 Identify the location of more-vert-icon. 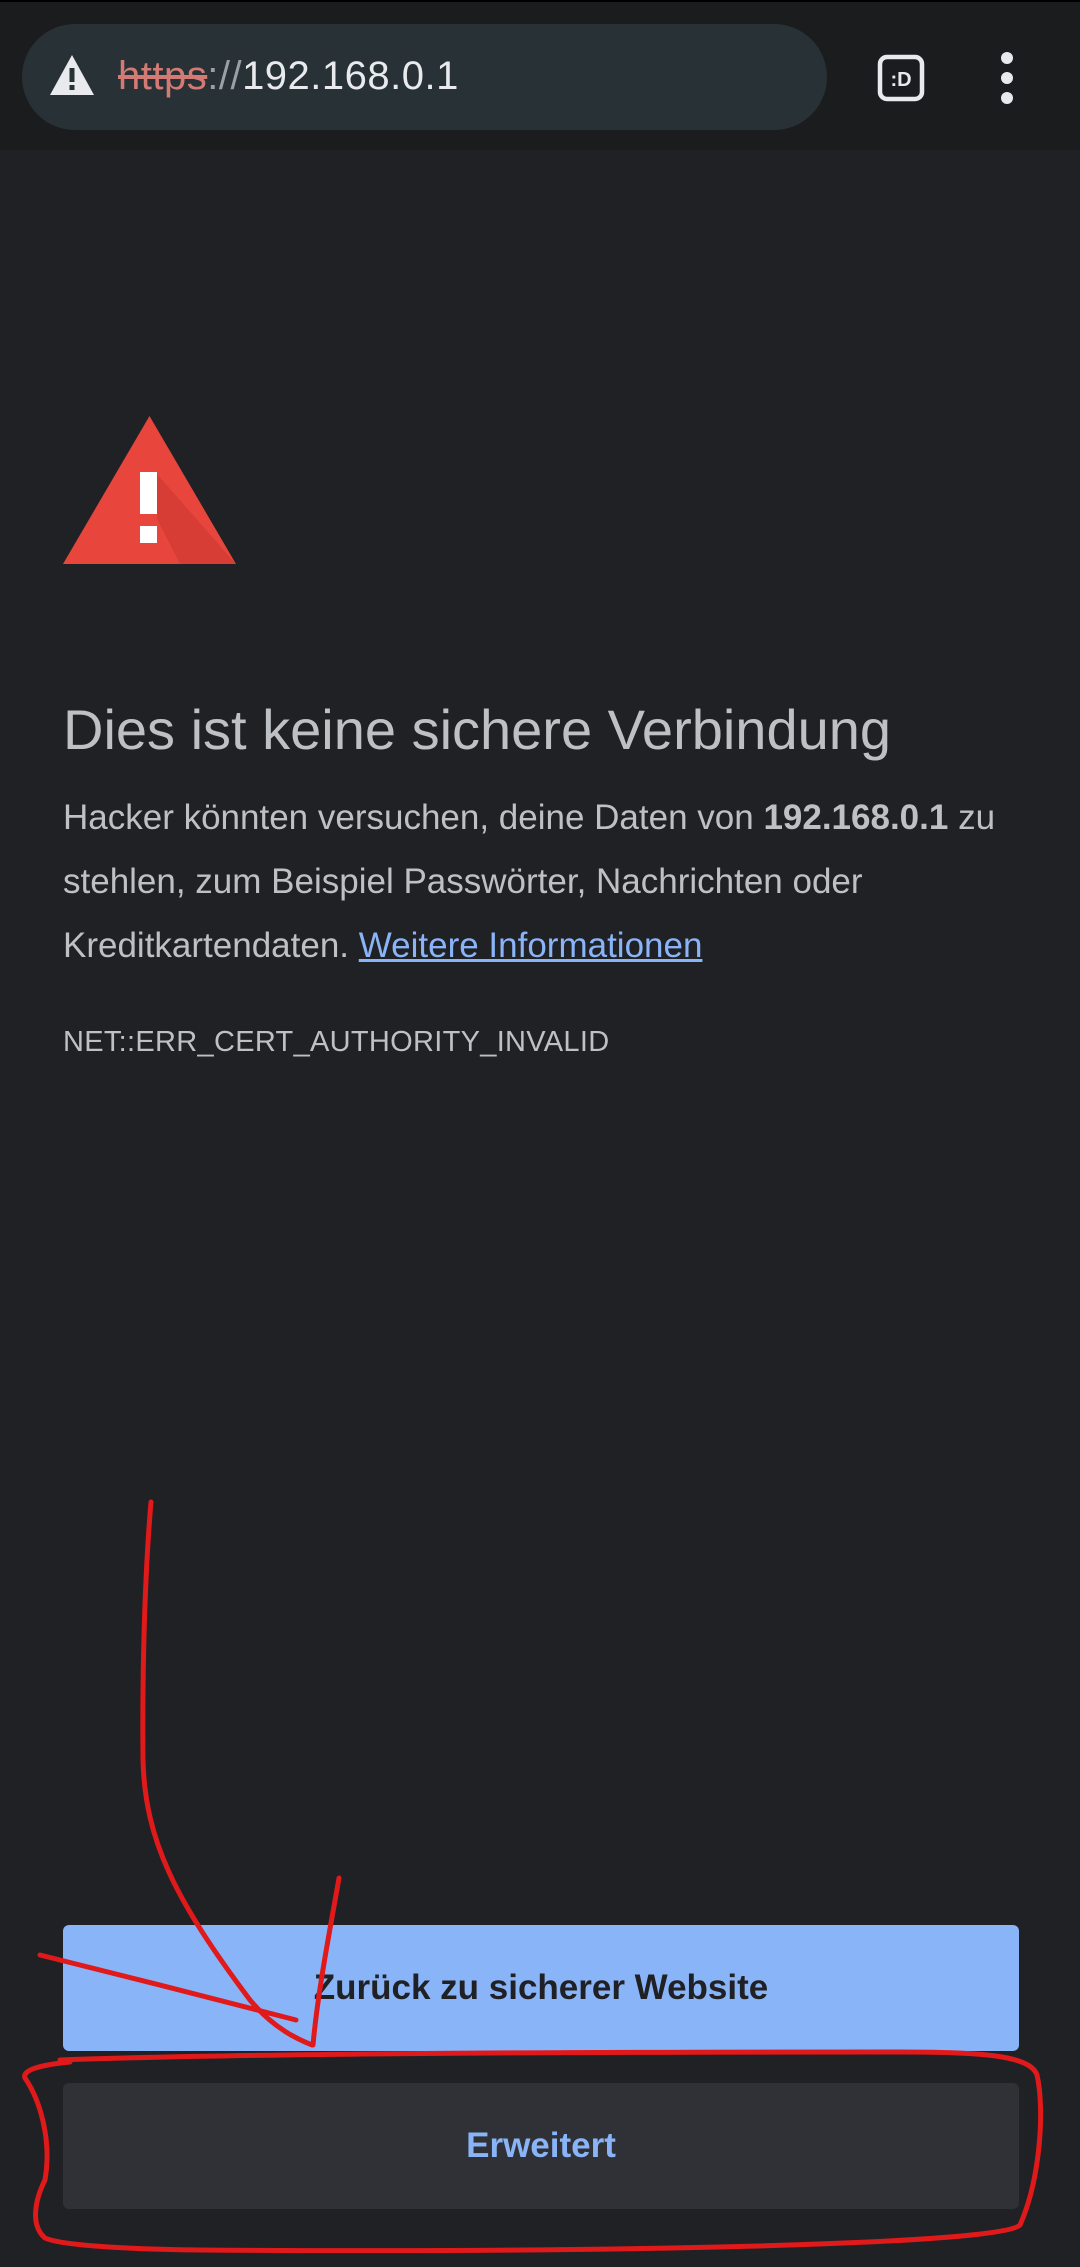
(1007, 78).